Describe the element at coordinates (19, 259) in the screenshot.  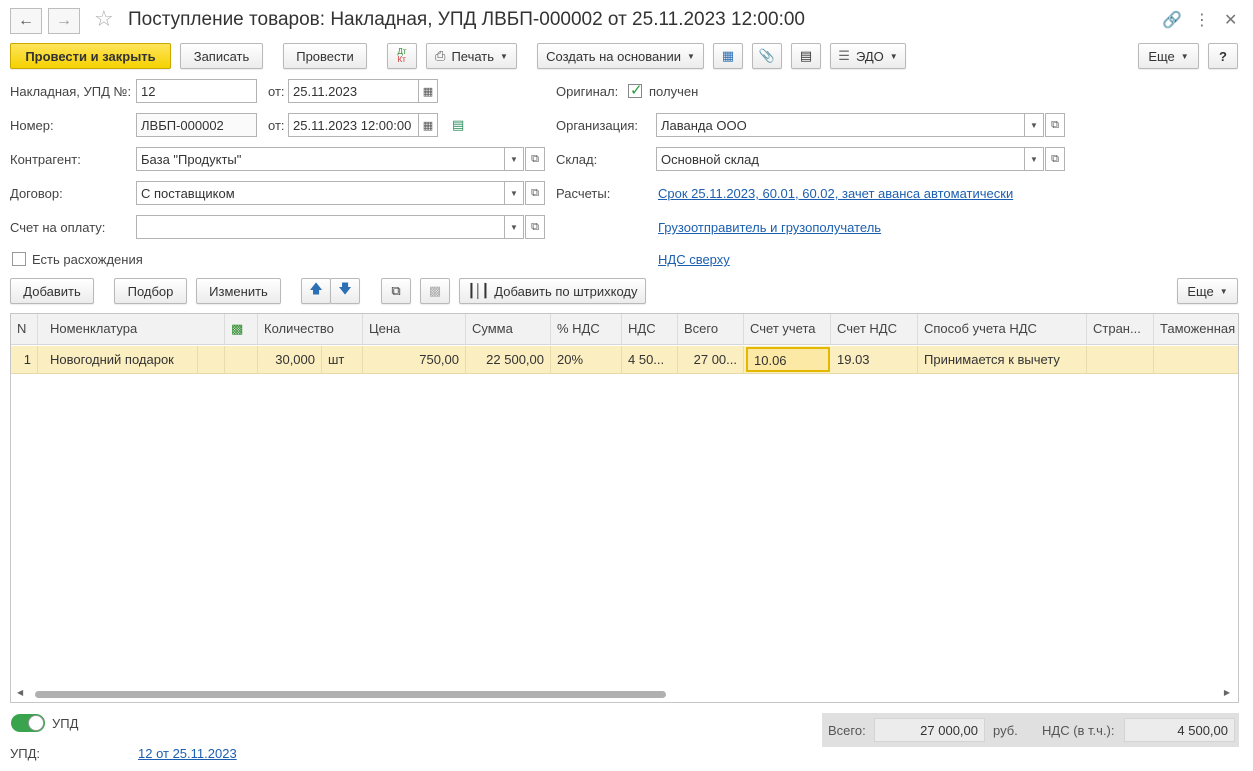
I see `discrepancies-checkbox` at that location.